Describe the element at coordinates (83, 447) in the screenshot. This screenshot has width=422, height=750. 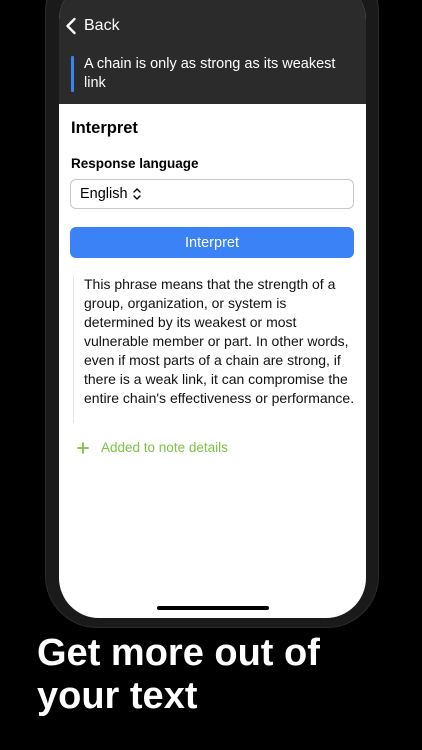
I see `plus-icon` at that location.